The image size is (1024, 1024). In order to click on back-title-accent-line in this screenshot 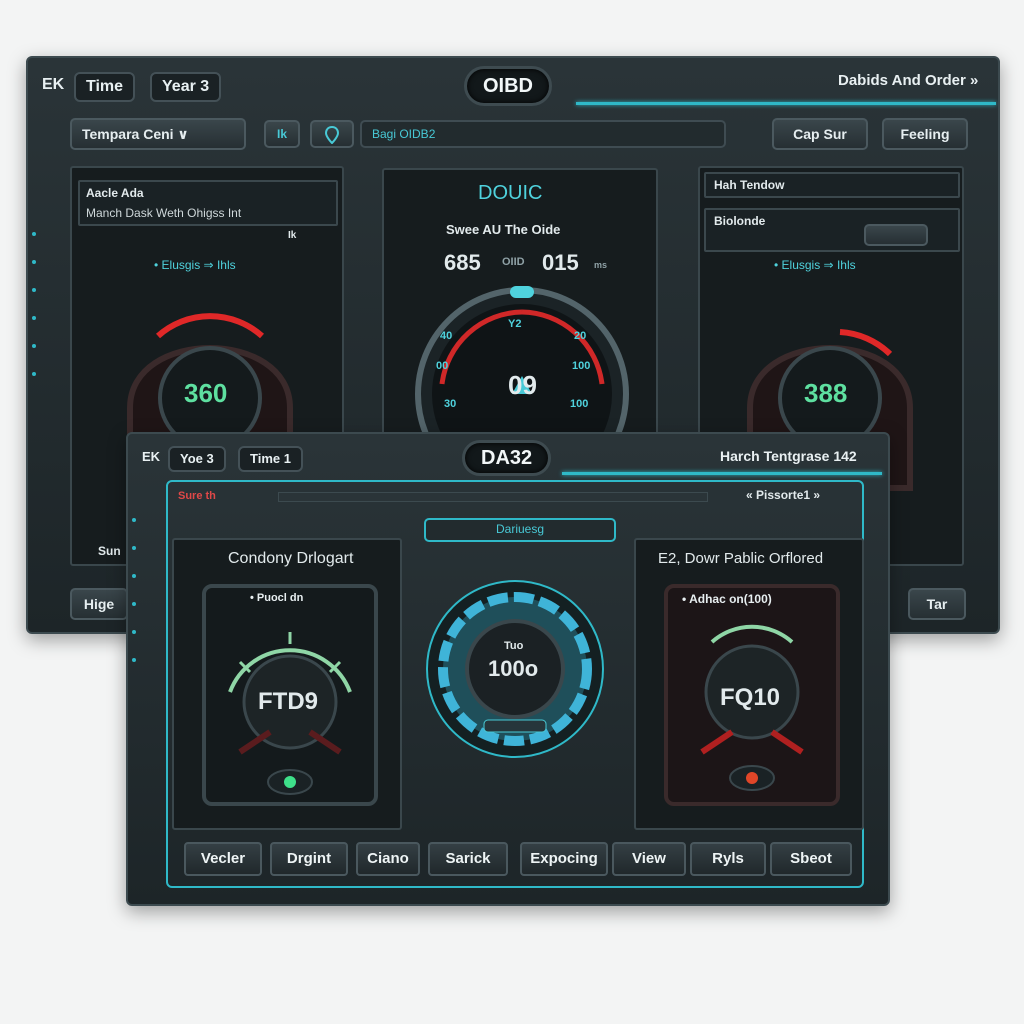, I will do `click(786, 103)`.